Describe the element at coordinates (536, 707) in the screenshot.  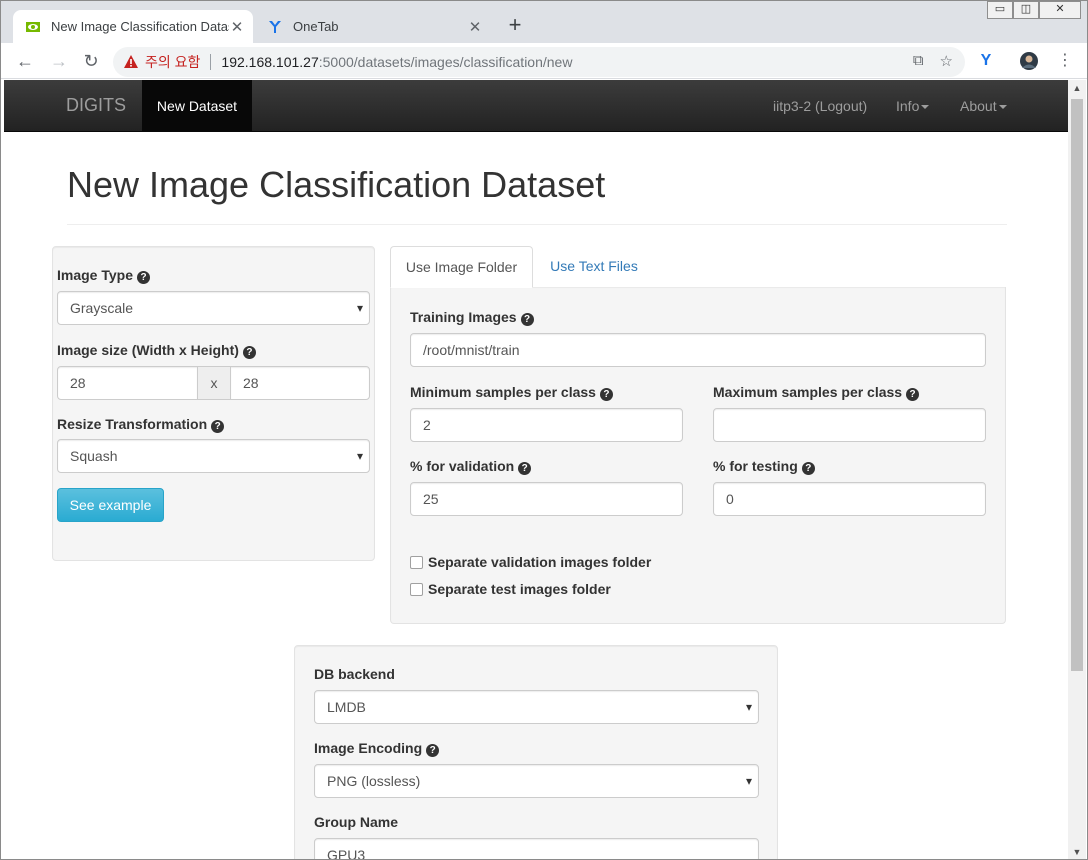
I see `db-backend-select: LMDB` at that location.